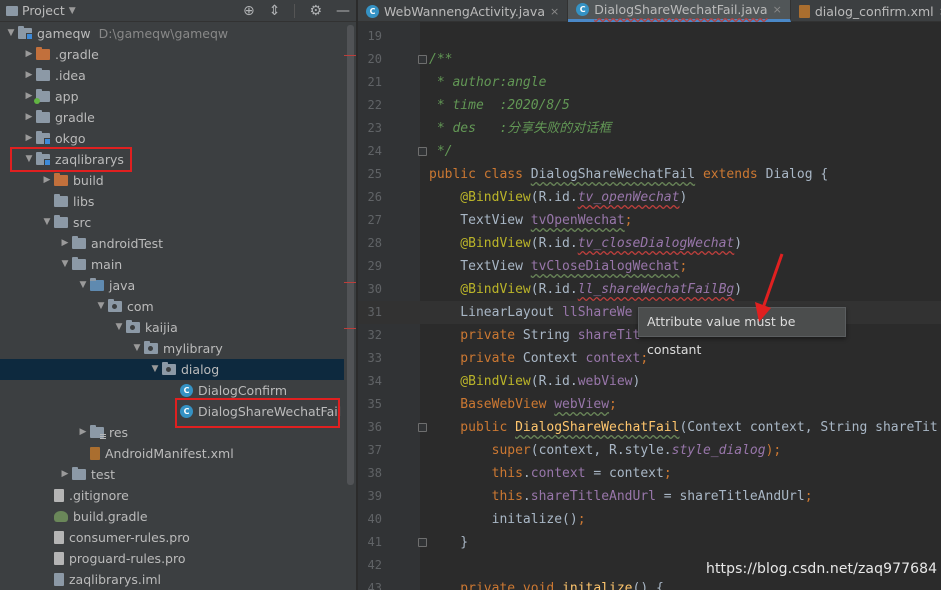 The width and height of the screenshot is (941, 590). I want to click on tree-item: ▶ okgo, so click(175, 138).